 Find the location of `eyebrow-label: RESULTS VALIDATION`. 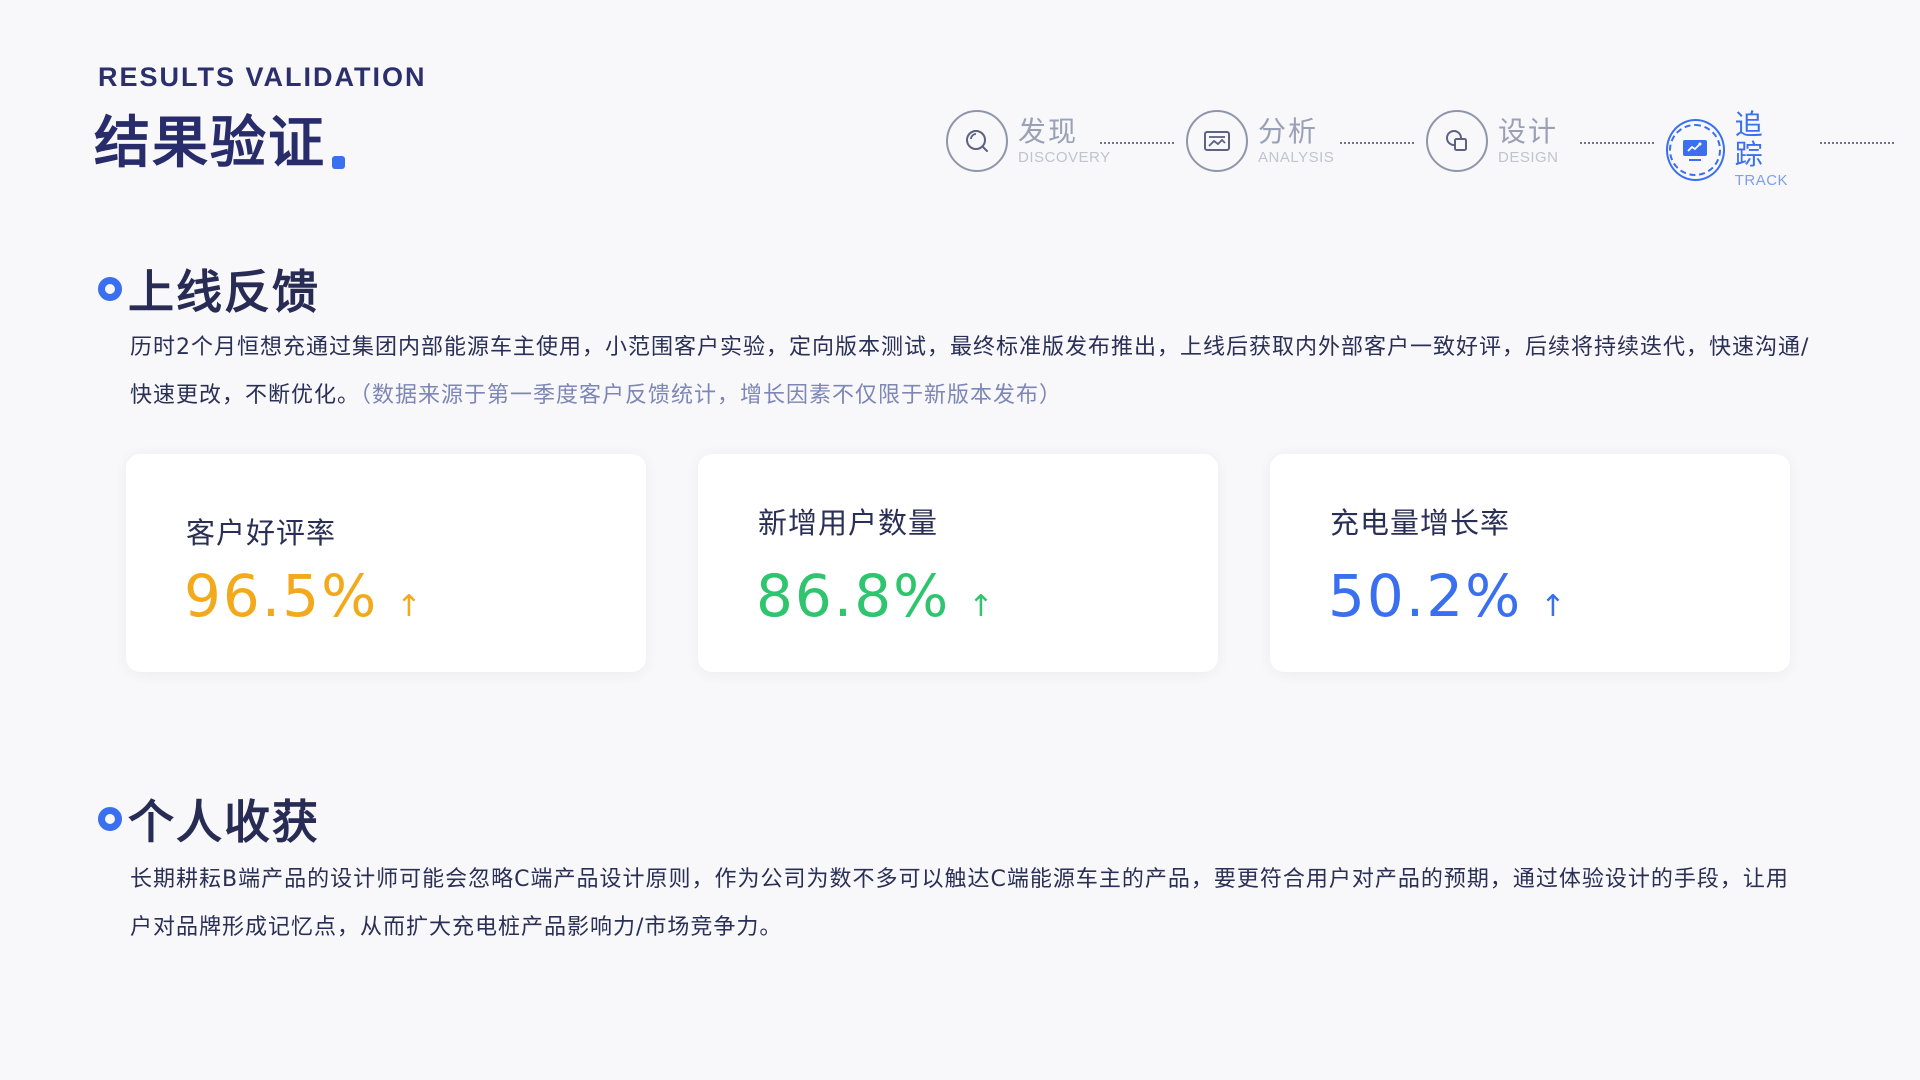

eyebrow-label: RESULTS VALIDATION is located at coordinates (262, 77).